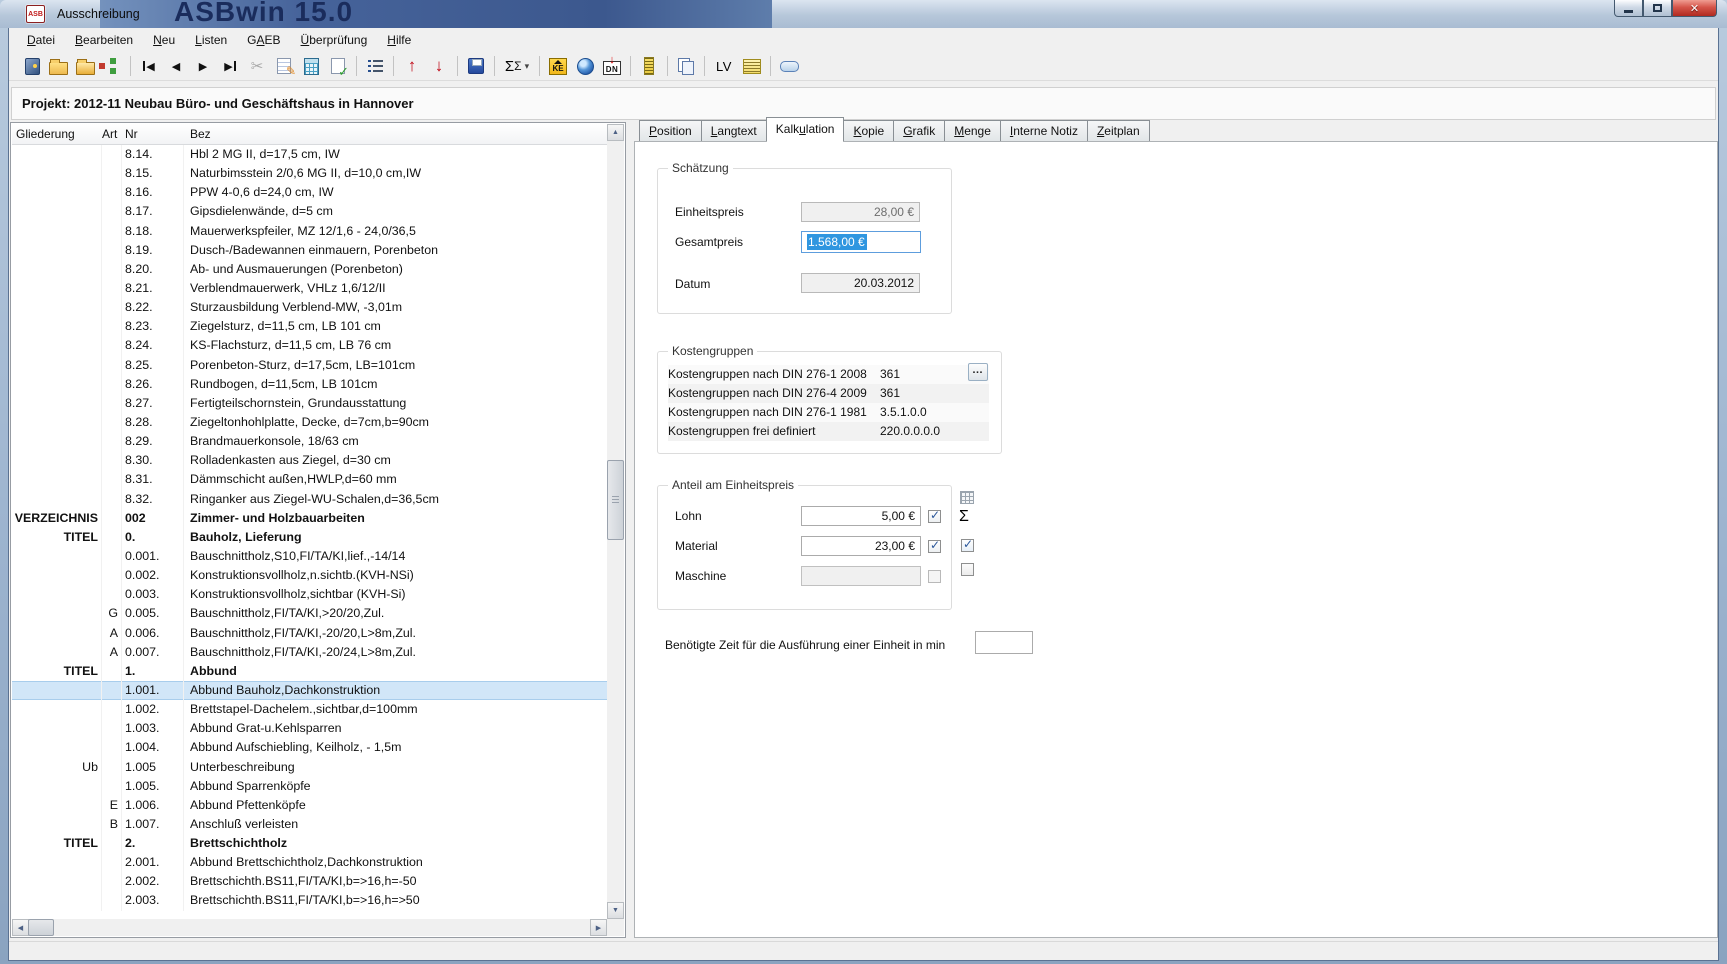 The image size is (1727, 964). I want to click on tree-row: TITEL 2. Brettschichtholz, so click(309, 844).